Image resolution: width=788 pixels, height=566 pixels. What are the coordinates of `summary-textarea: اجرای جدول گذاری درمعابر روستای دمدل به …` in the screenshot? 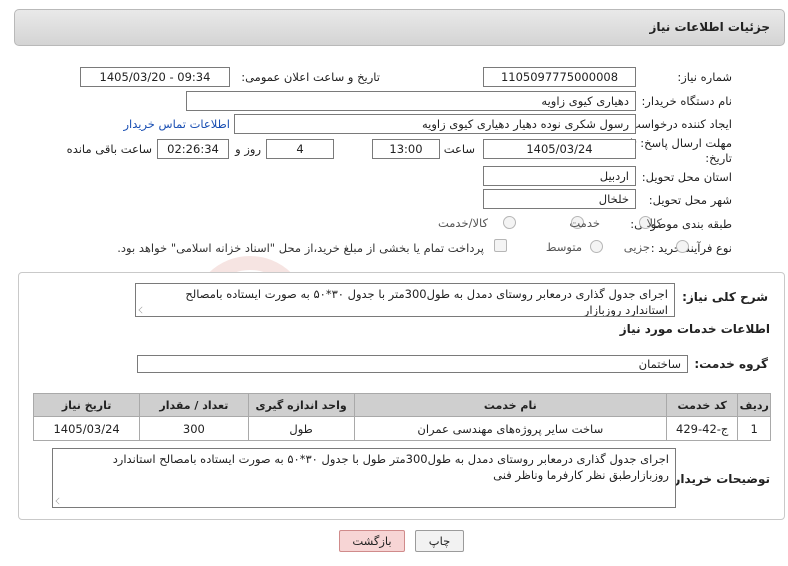 It's located at (405, 300).